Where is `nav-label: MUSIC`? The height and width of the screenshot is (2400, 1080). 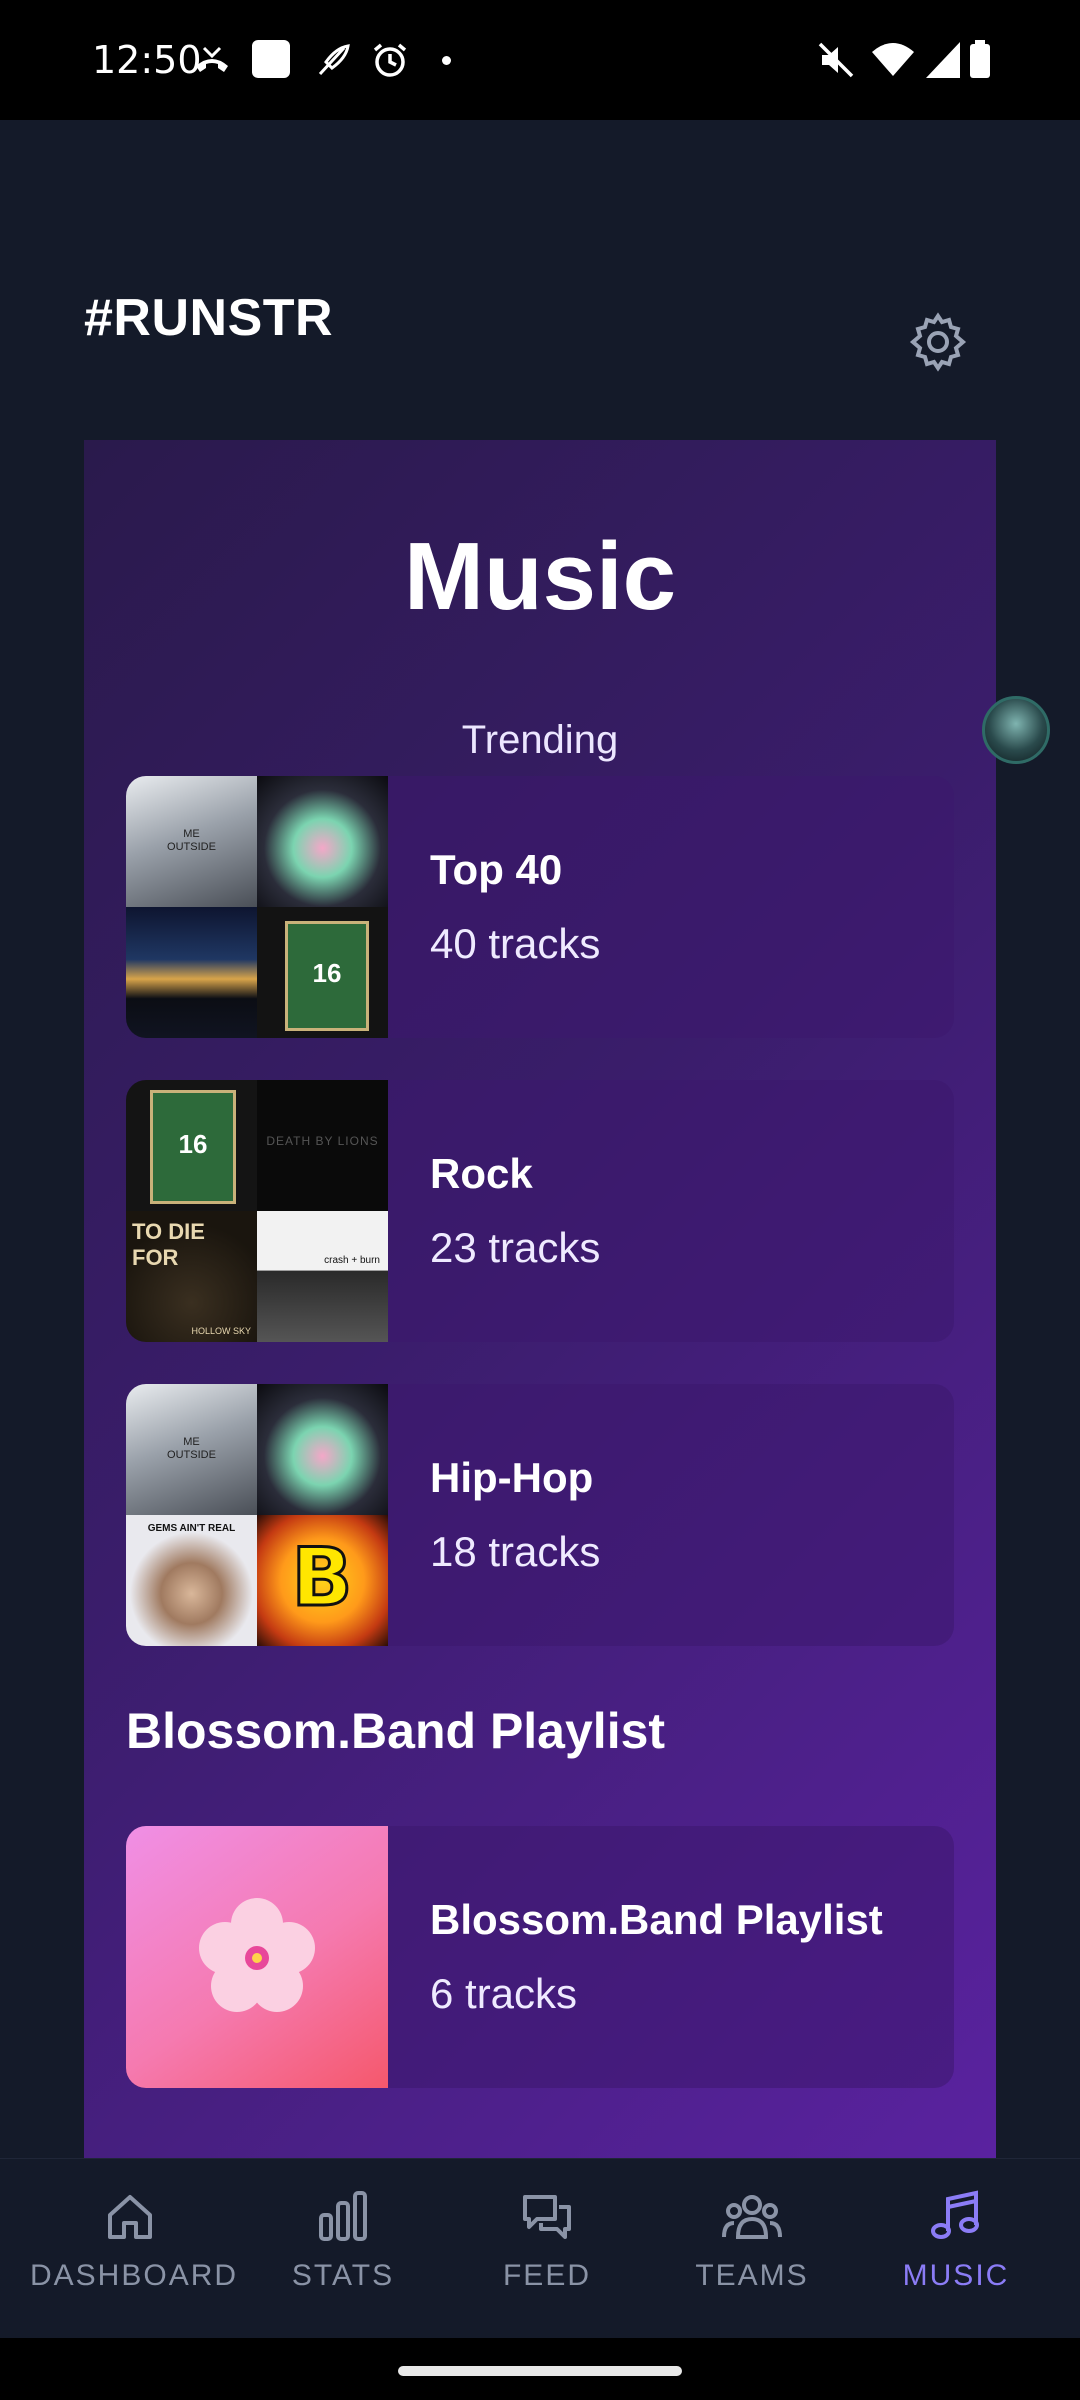
nav-label: MUSIC is located at coordinates (956, 2275).